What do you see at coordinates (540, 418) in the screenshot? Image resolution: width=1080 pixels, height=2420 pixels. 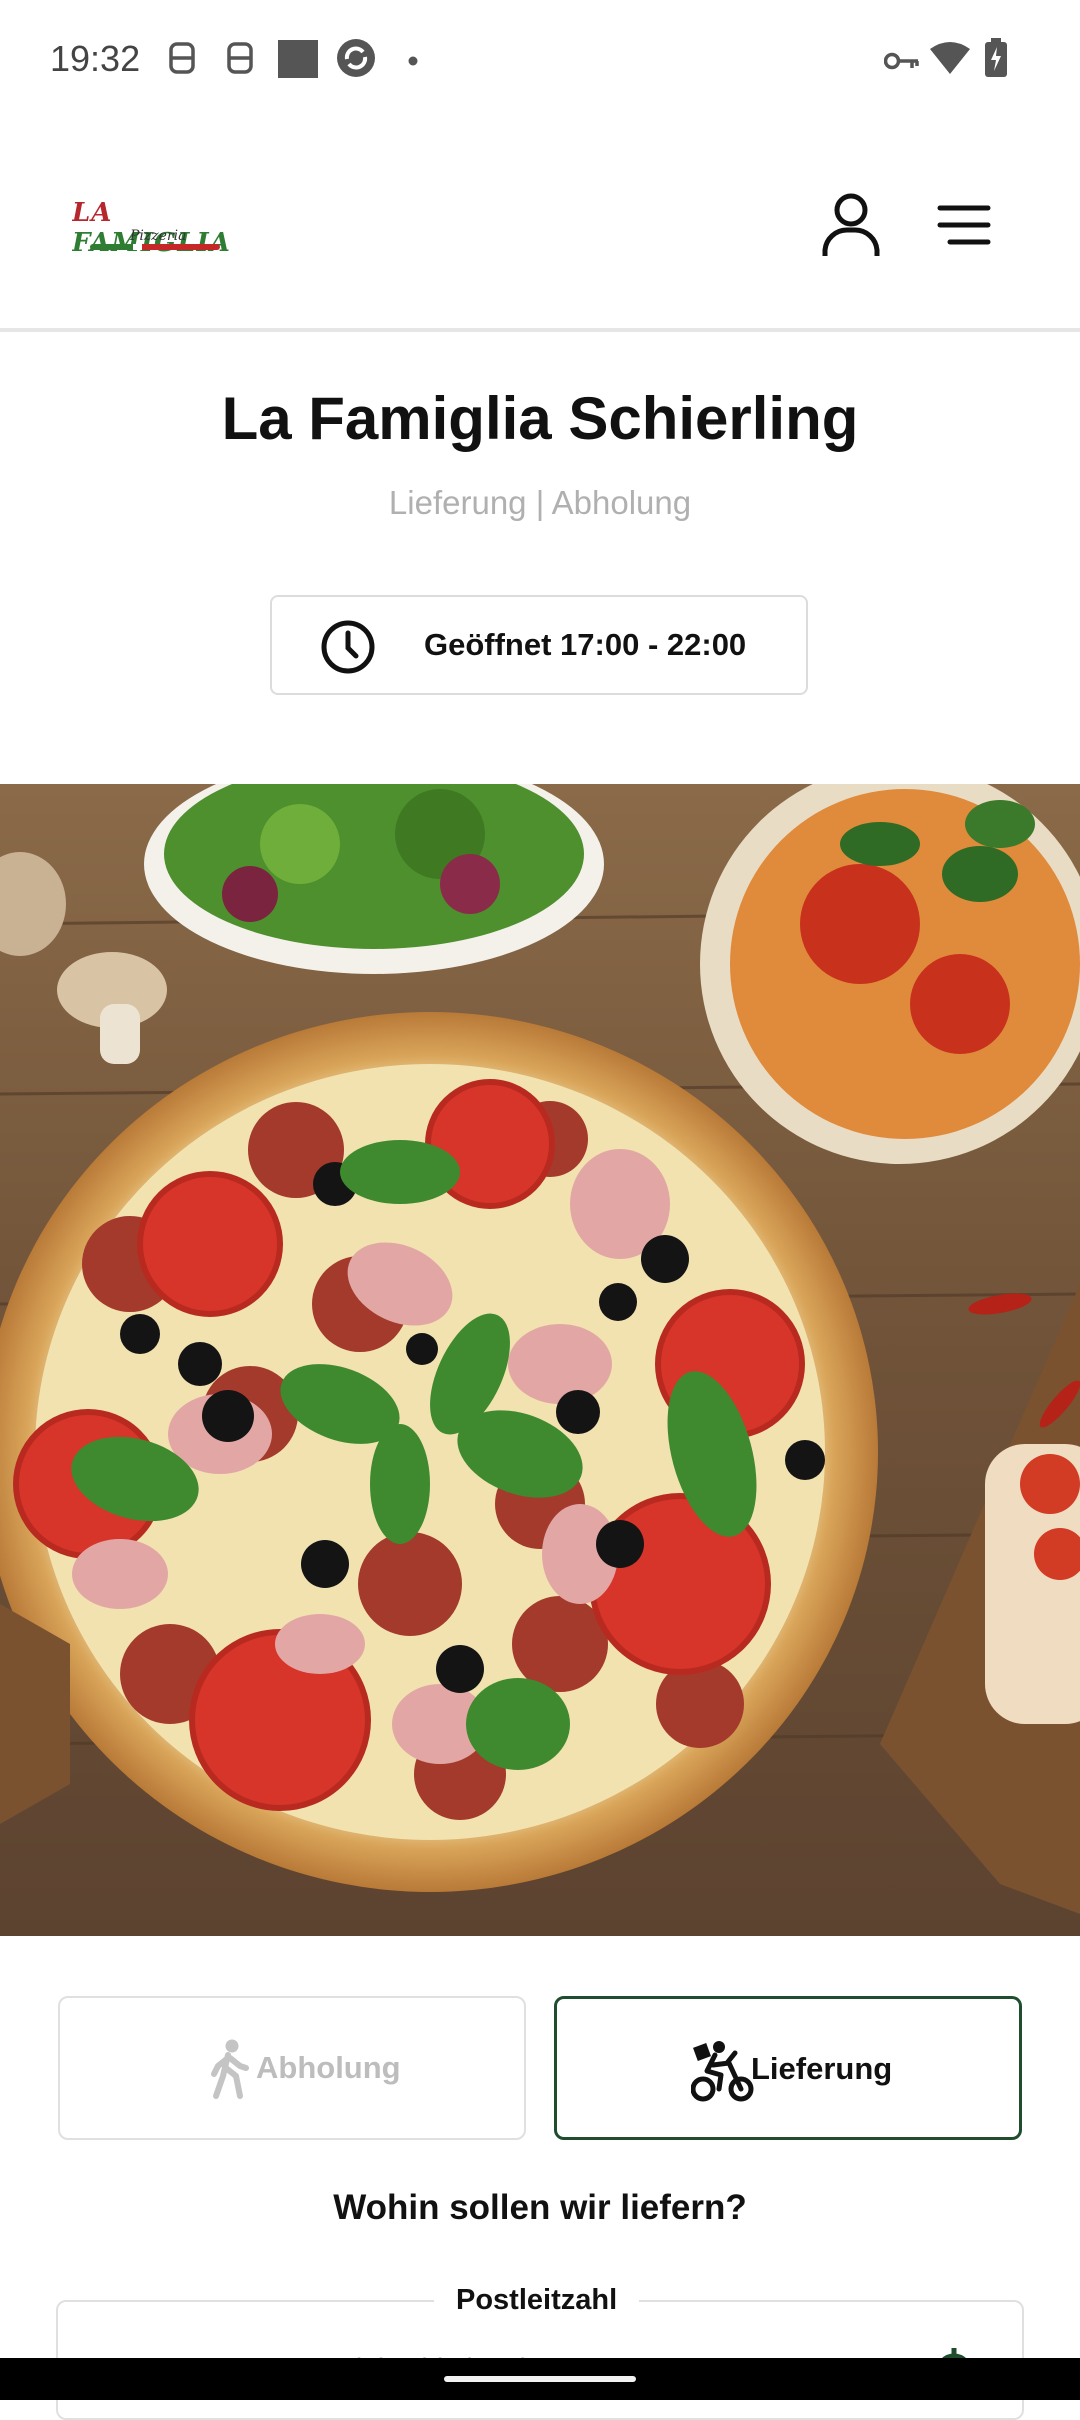 I see `restaurant-name: La Famiglia Schierling` at bounding box center [540, 418].